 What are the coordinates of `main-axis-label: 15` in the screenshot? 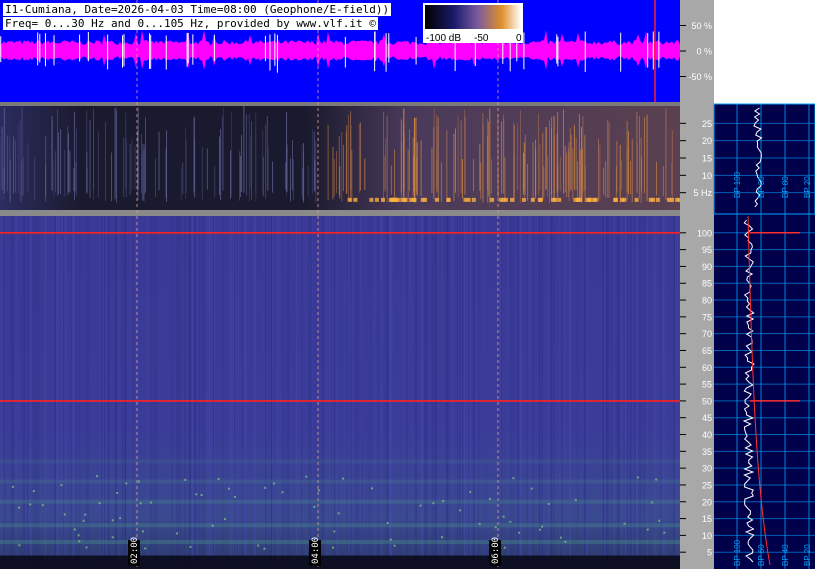 It's located at (707, 519).